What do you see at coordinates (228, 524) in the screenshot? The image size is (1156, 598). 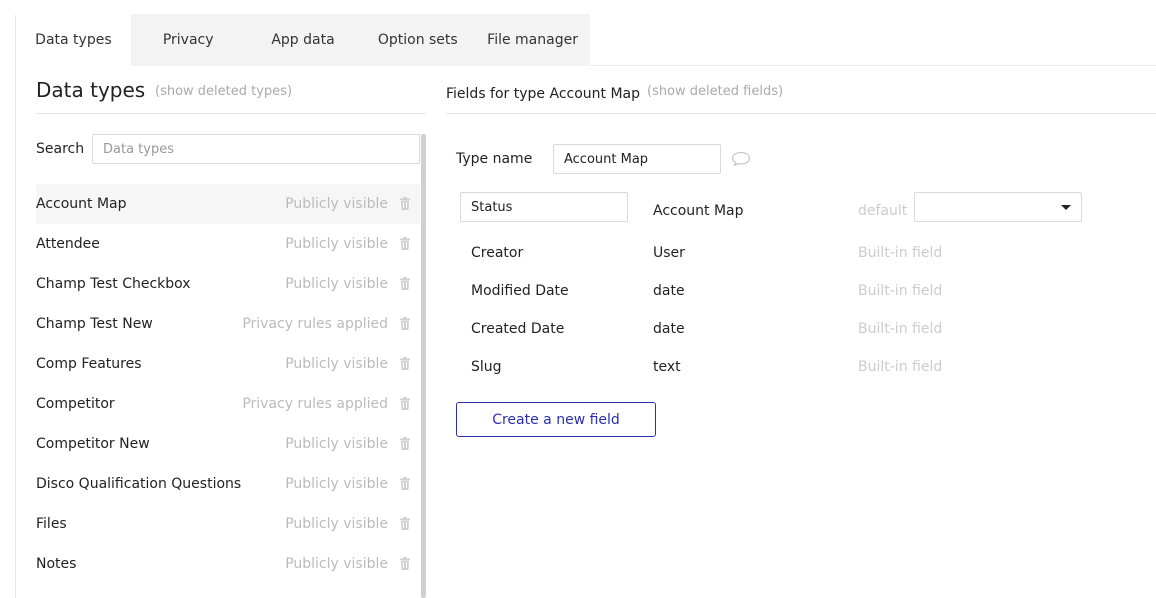 I see `data-type-row: Files Publicly visible` at bounding box center [228, 524].